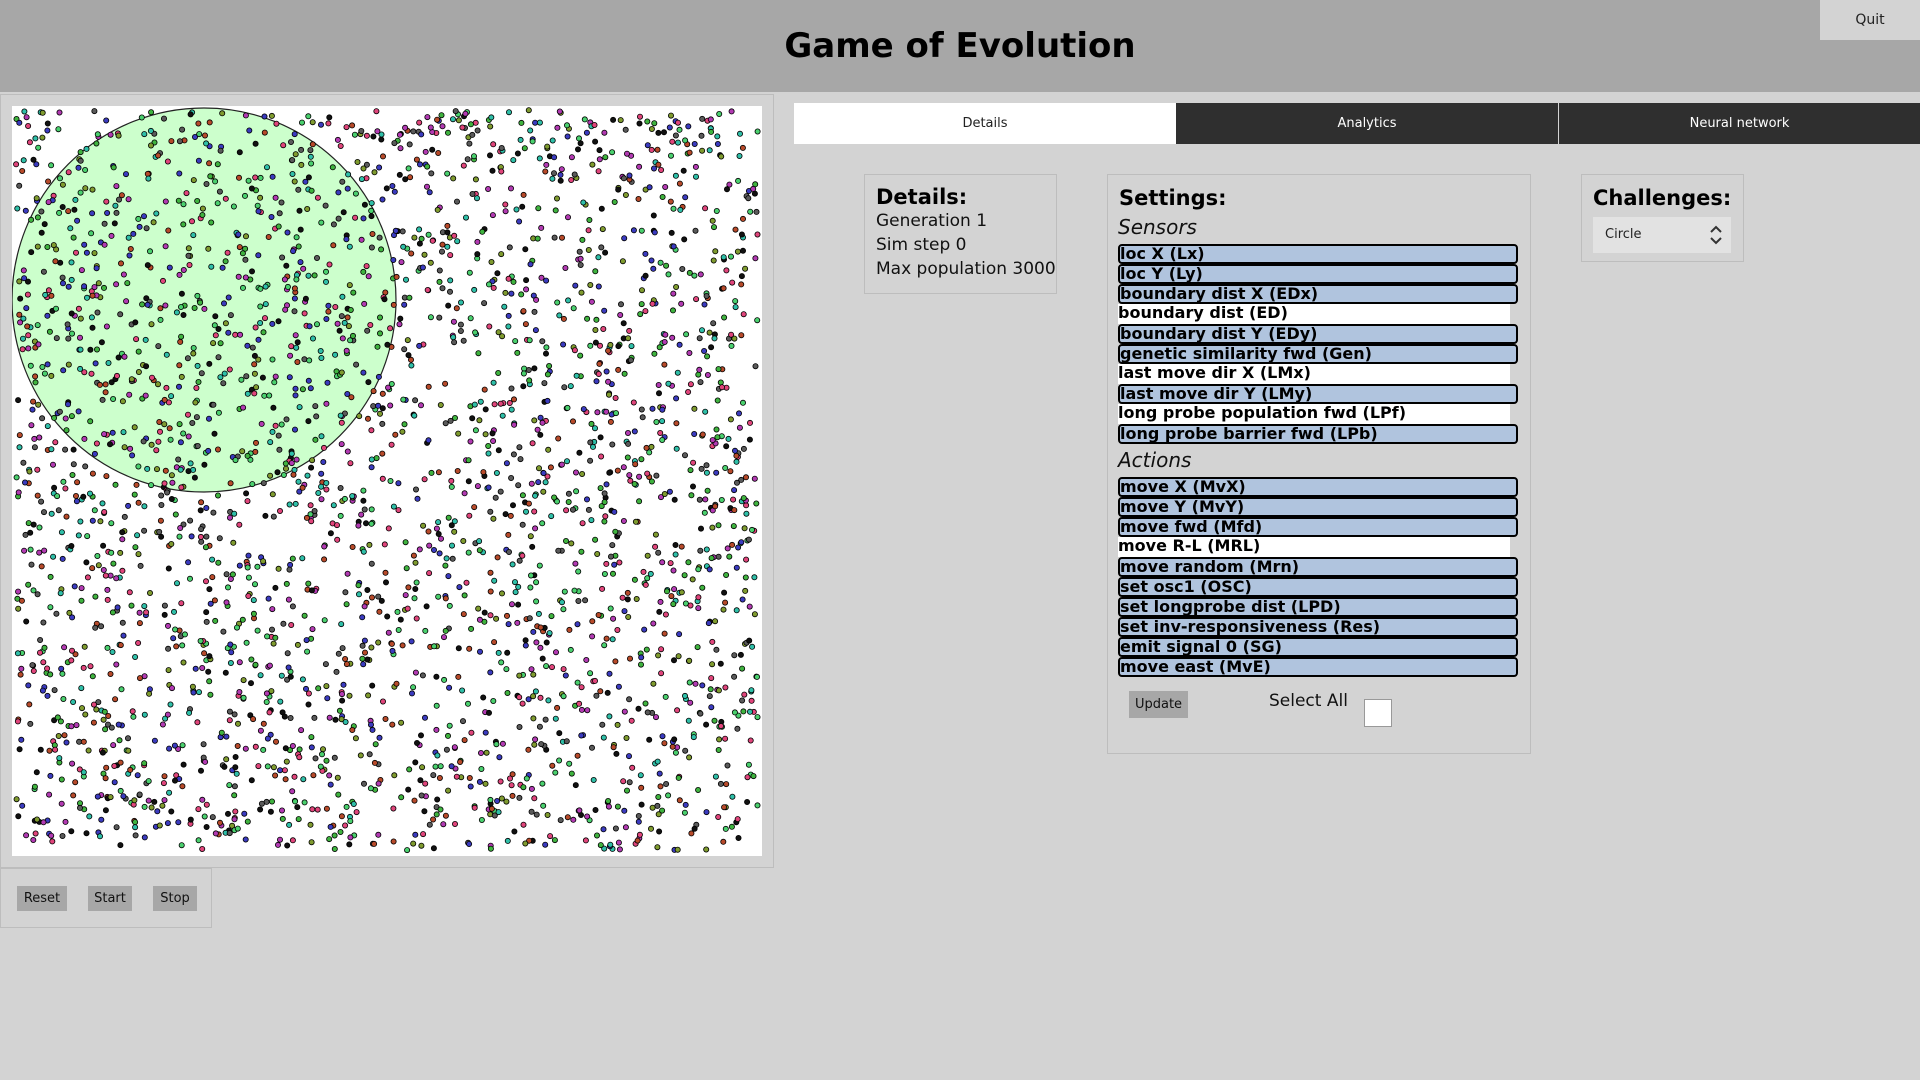 The width and height of the screenshot is (1920, 1080). I want to click on sensor-item: last move dir Y (LMy), so click(1318, 394).